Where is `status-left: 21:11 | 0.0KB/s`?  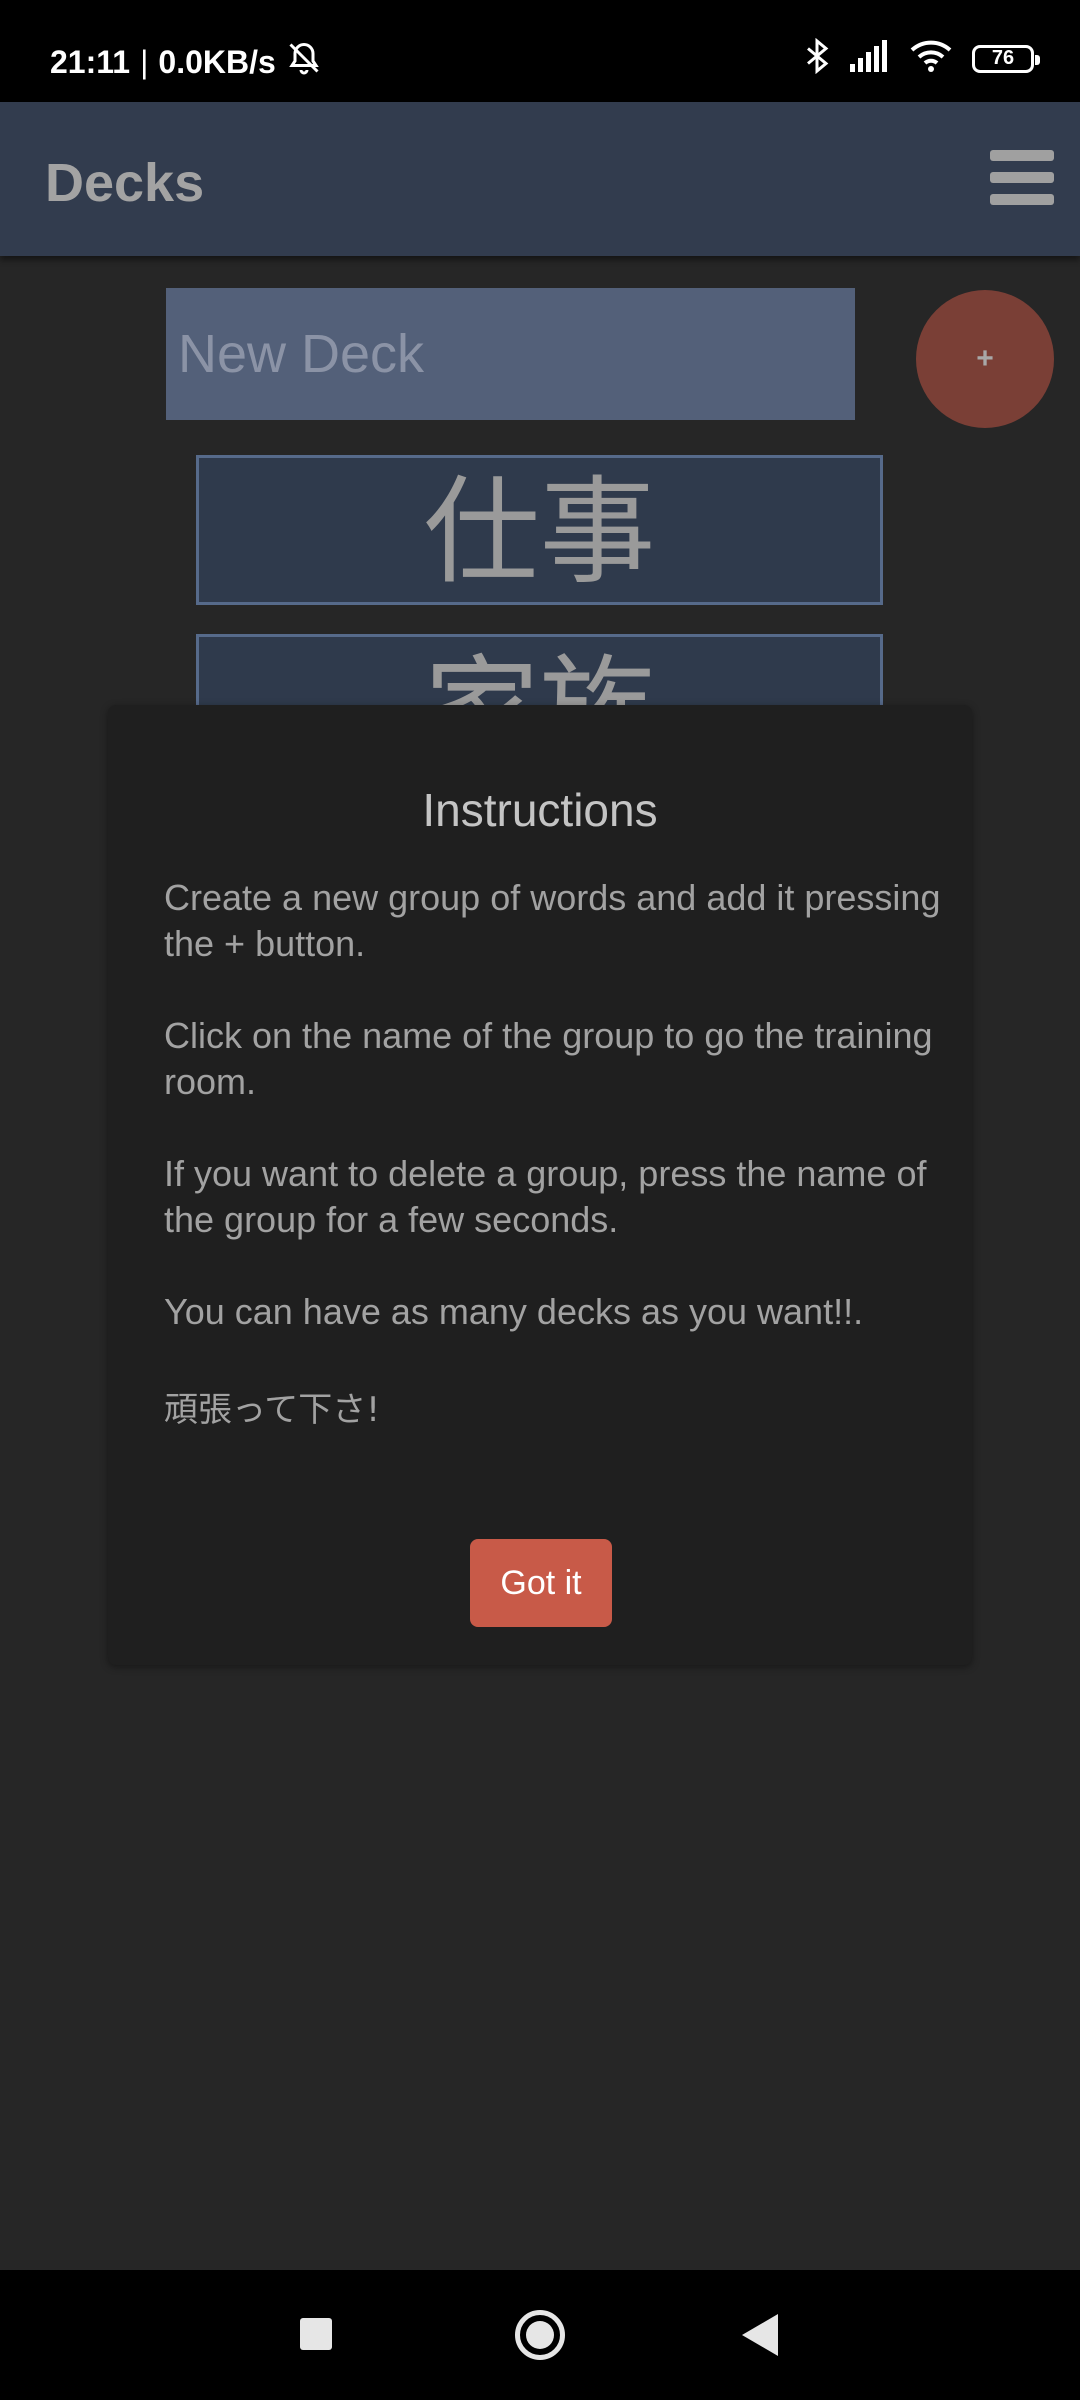 status-left: 21:11 | 0.0KB/s is located at coordinates (186, 62).